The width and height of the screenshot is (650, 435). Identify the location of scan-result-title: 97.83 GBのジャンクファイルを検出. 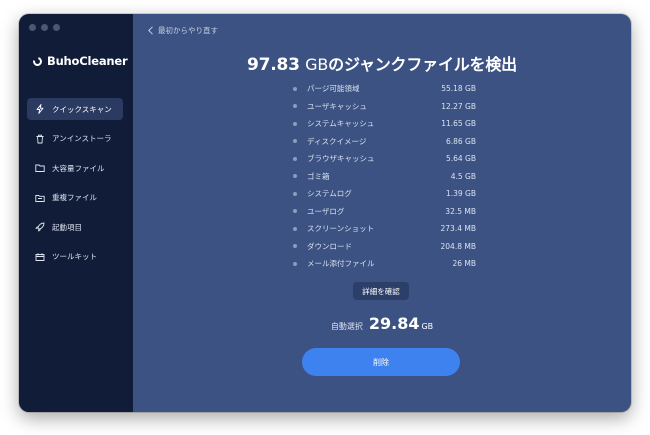
(382, 63).